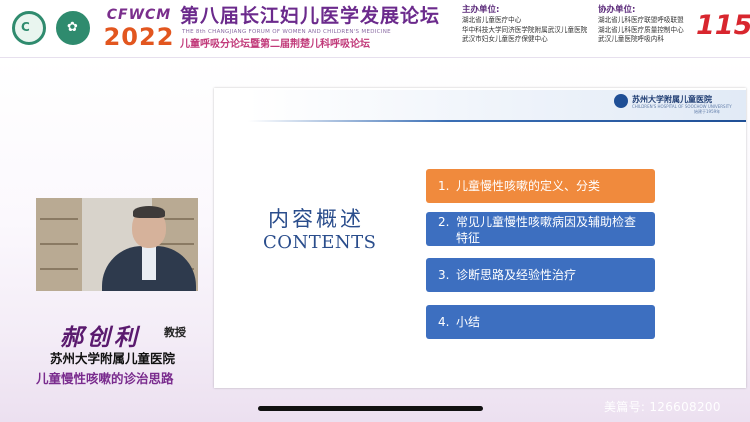 The width and height of the screenshot is (750, 422). Describe the element at coordinates (707, 111) in the screenshot. I see `slide-hospital-est: 始建于1959年` at that location.